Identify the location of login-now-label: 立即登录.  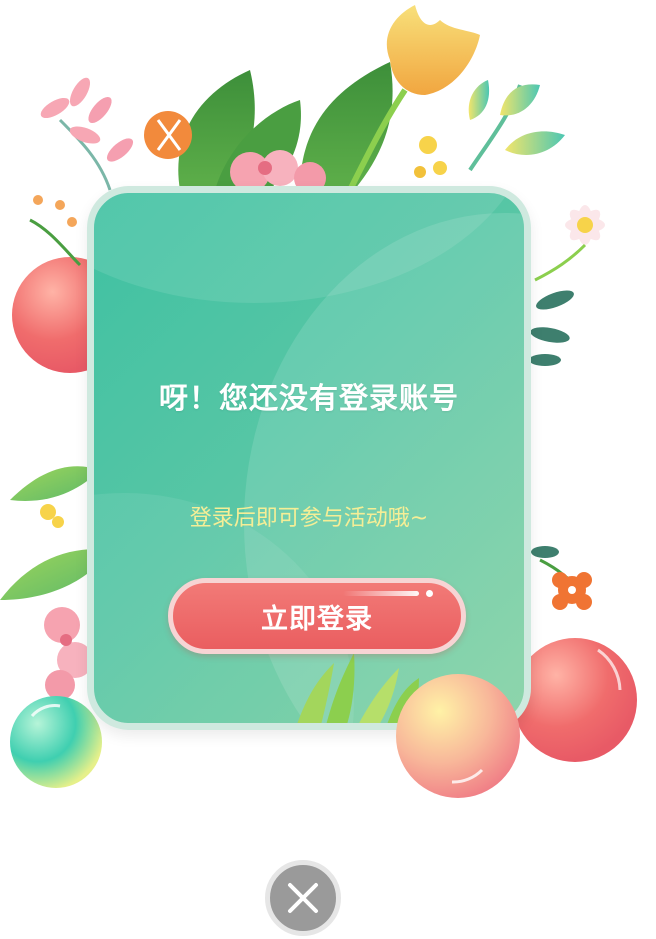
(317, 619).